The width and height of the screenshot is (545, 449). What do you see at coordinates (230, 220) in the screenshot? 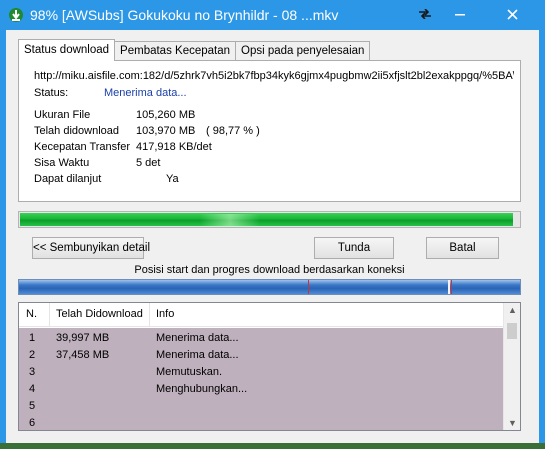
I see `progress-glow` at bounding box center [230, 220].